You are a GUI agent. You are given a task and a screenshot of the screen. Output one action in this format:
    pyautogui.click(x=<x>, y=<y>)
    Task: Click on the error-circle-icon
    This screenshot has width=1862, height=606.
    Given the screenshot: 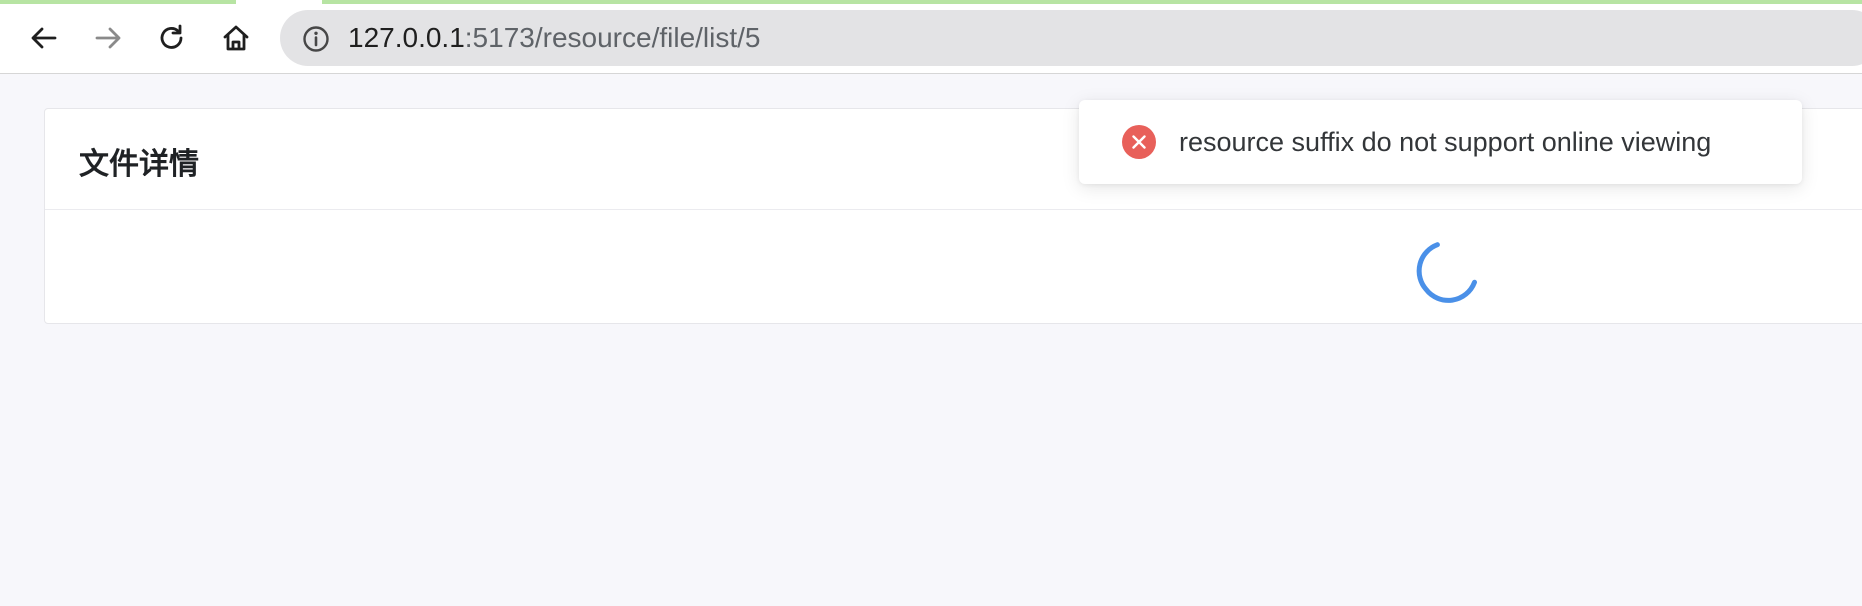 What is the action you would take?
    pyautogui.click(x=1139, y=142)
    